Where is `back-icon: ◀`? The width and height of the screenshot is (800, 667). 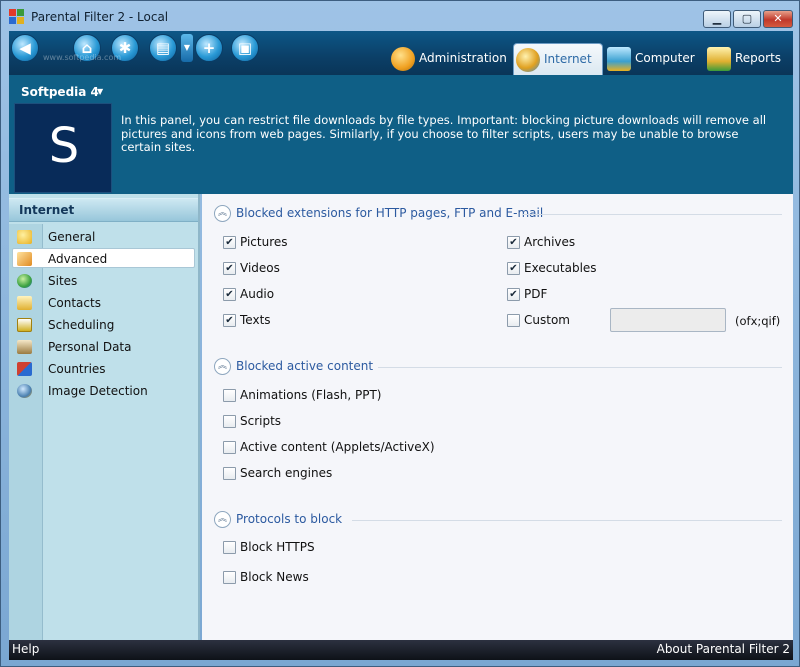 back-icon: ◀ is located at coordinates (25, 48).